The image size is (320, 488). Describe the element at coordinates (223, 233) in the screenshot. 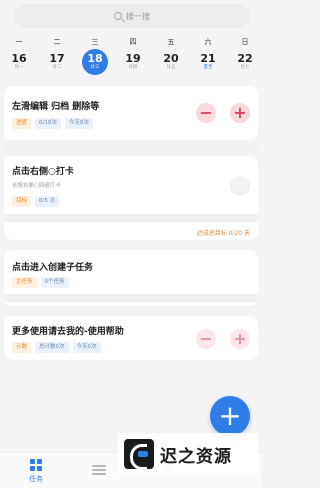

I see `total-goal-status: 达成总目标 0/20 天` at that location.